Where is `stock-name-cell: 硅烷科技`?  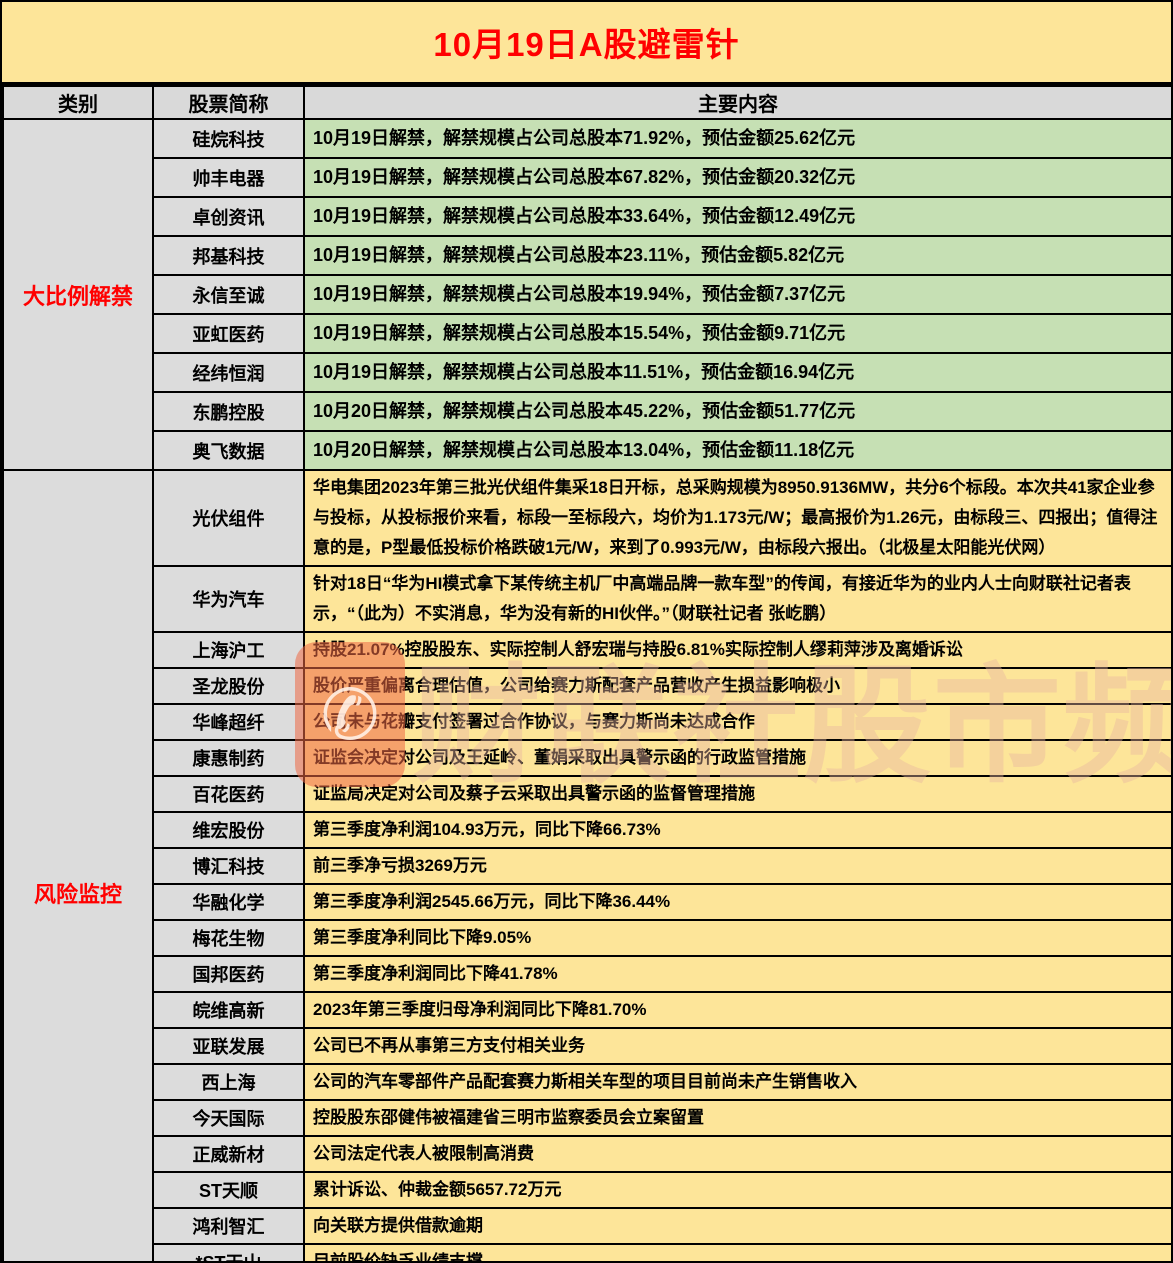
stock-name-cell: 硅烷科技 is located at coordinates (228, 138).